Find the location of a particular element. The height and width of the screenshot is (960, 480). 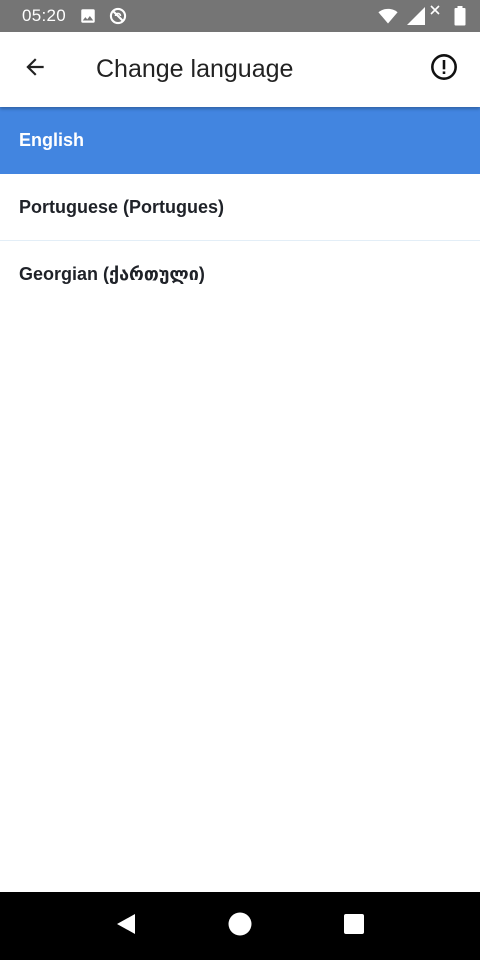

app-bar: Change language is located at coordinates (240, 69).